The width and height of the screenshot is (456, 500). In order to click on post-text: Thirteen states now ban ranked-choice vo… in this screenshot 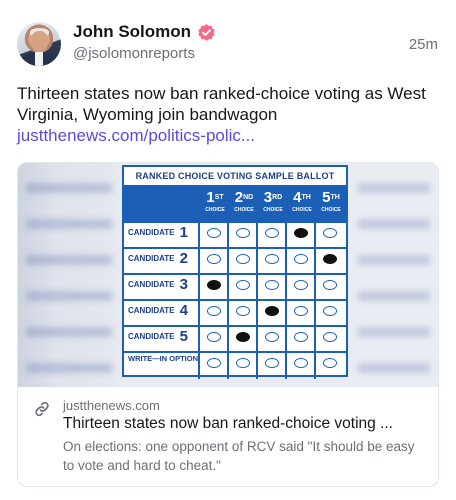, I will do `click(221, 104)`.